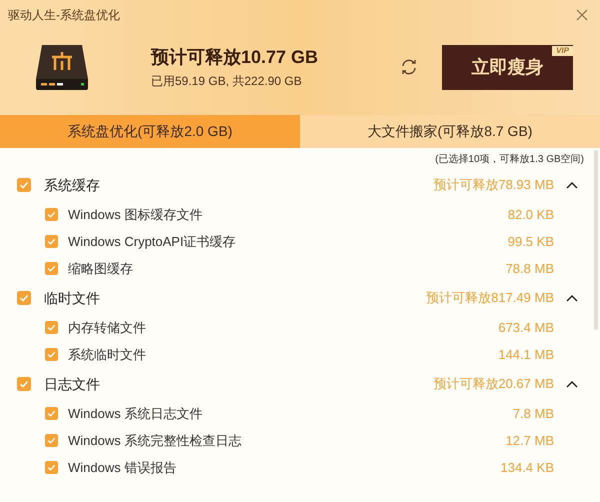  I want to click on refresh-icon, so click(409, 67).